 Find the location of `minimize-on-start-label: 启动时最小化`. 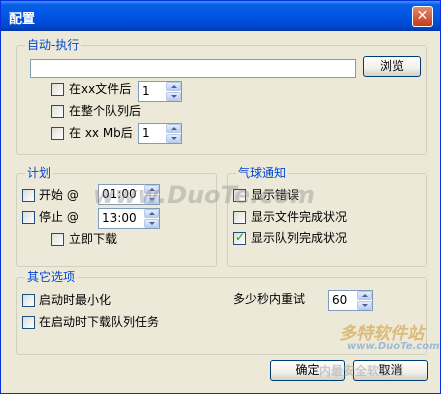

minimize-on-start-label: 启动时最小化 is located at coordinates (75, 300).